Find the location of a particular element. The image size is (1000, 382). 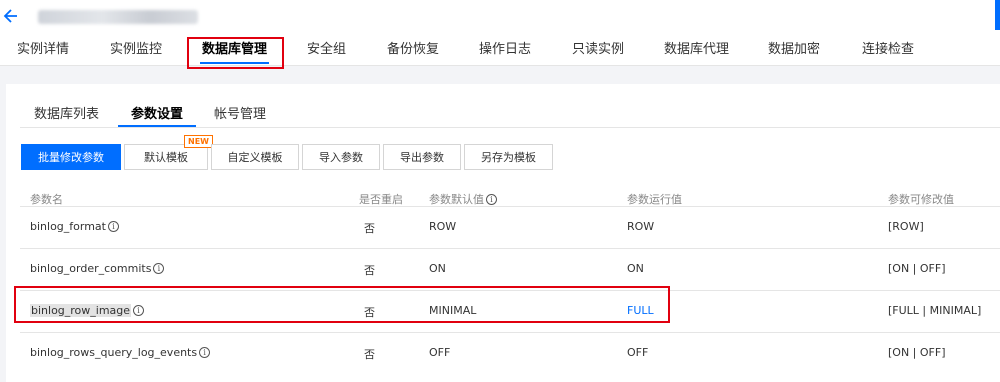

param-name: binlog_row_image is located at coordinates (81, 310).